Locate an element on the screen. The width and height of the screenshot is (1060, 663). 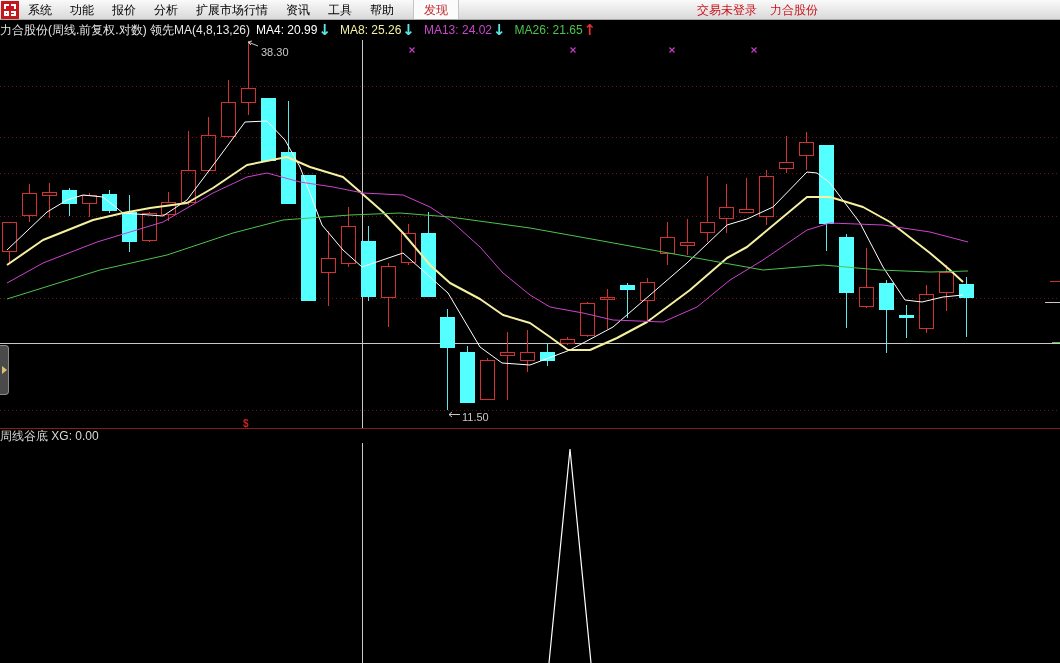
status-text: 力合股份 is located at coordinates (794, 10).